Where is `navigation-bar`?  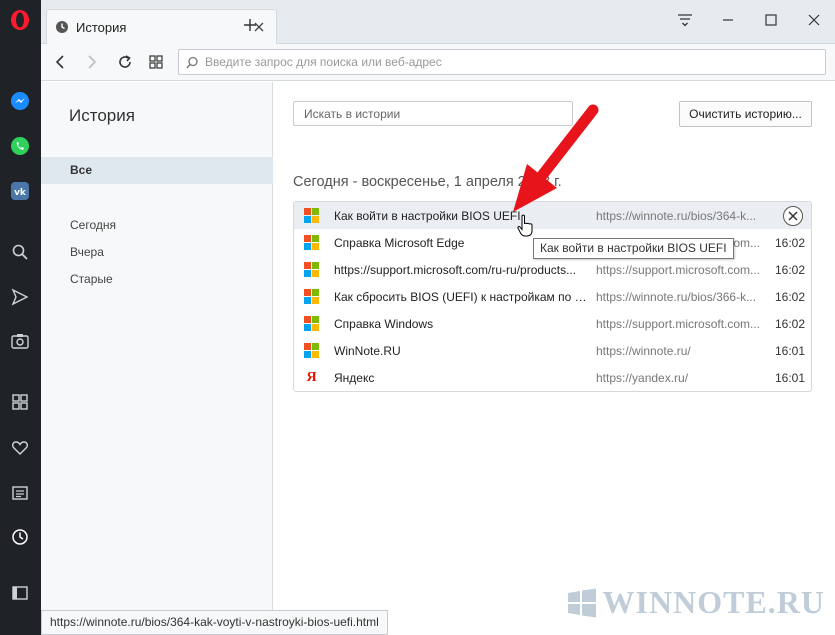 navigation-bar is located at coordinates (438, 62).